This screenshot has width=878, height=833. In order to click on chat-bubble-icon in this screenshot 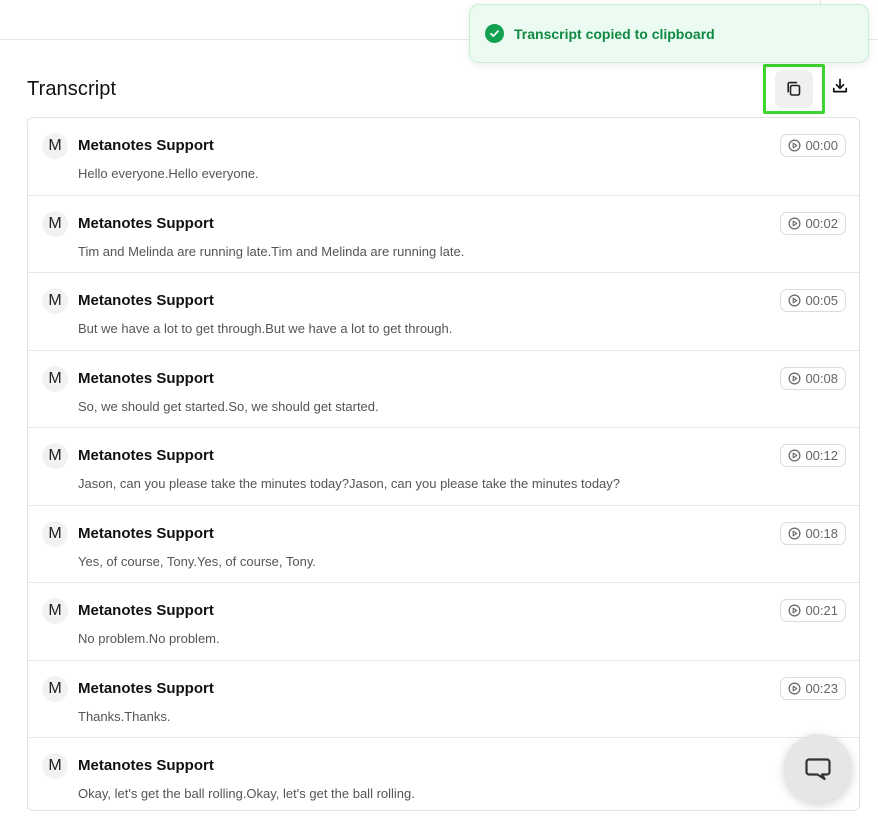, I will do `click(818, 769)`.